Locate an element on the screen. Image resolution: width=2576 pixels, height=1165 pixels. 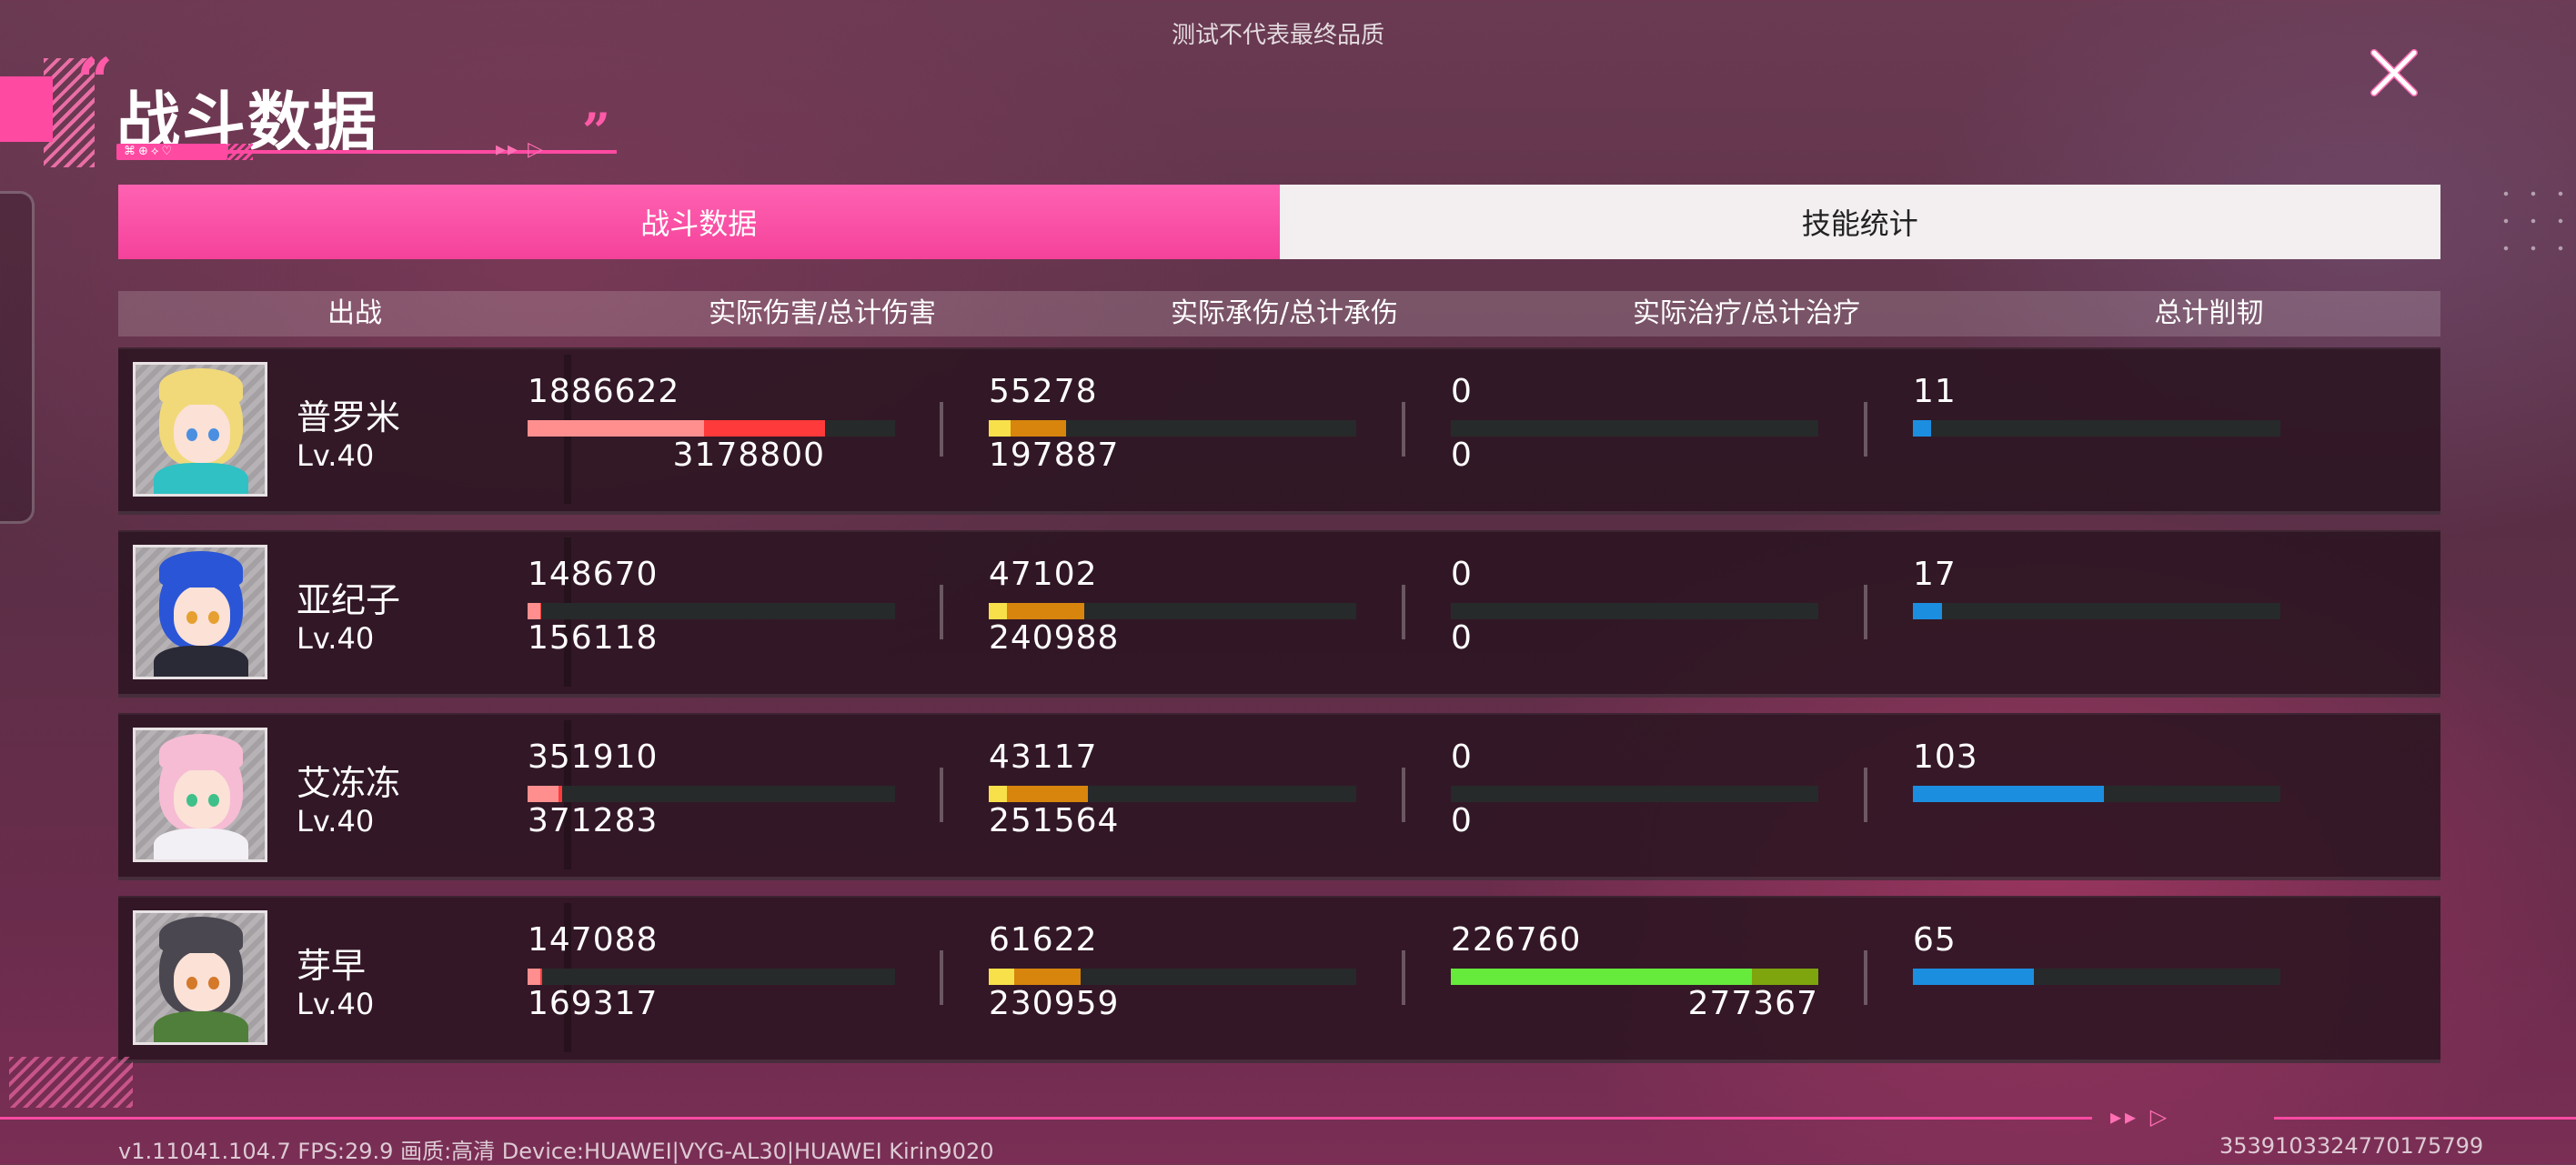
character-row: 普罗米 Lv.40 1886622 3178800 55278 197887 0 is located at coordinates (1279, 431).